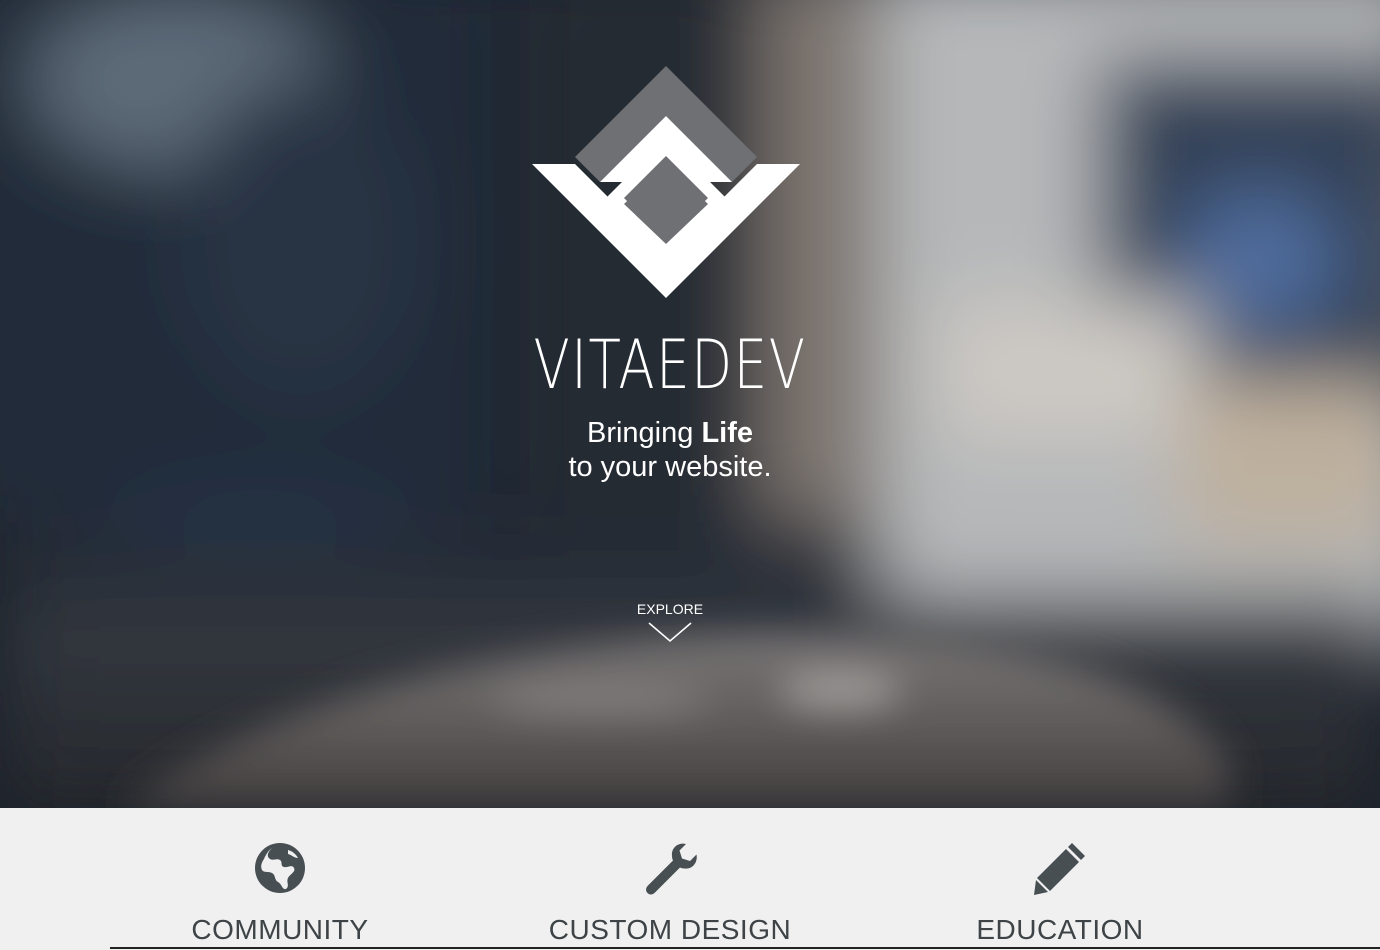  Describe the element at coordinates (670, 609) in the screenshot. I see `explore-label: EXPLORE` at that location.